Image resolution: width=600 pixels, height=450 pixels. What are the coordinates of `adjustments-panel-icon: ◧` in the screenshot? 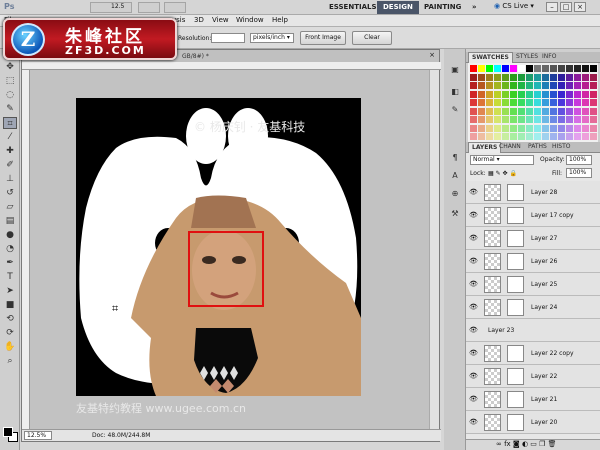 It's located at (455, 93).